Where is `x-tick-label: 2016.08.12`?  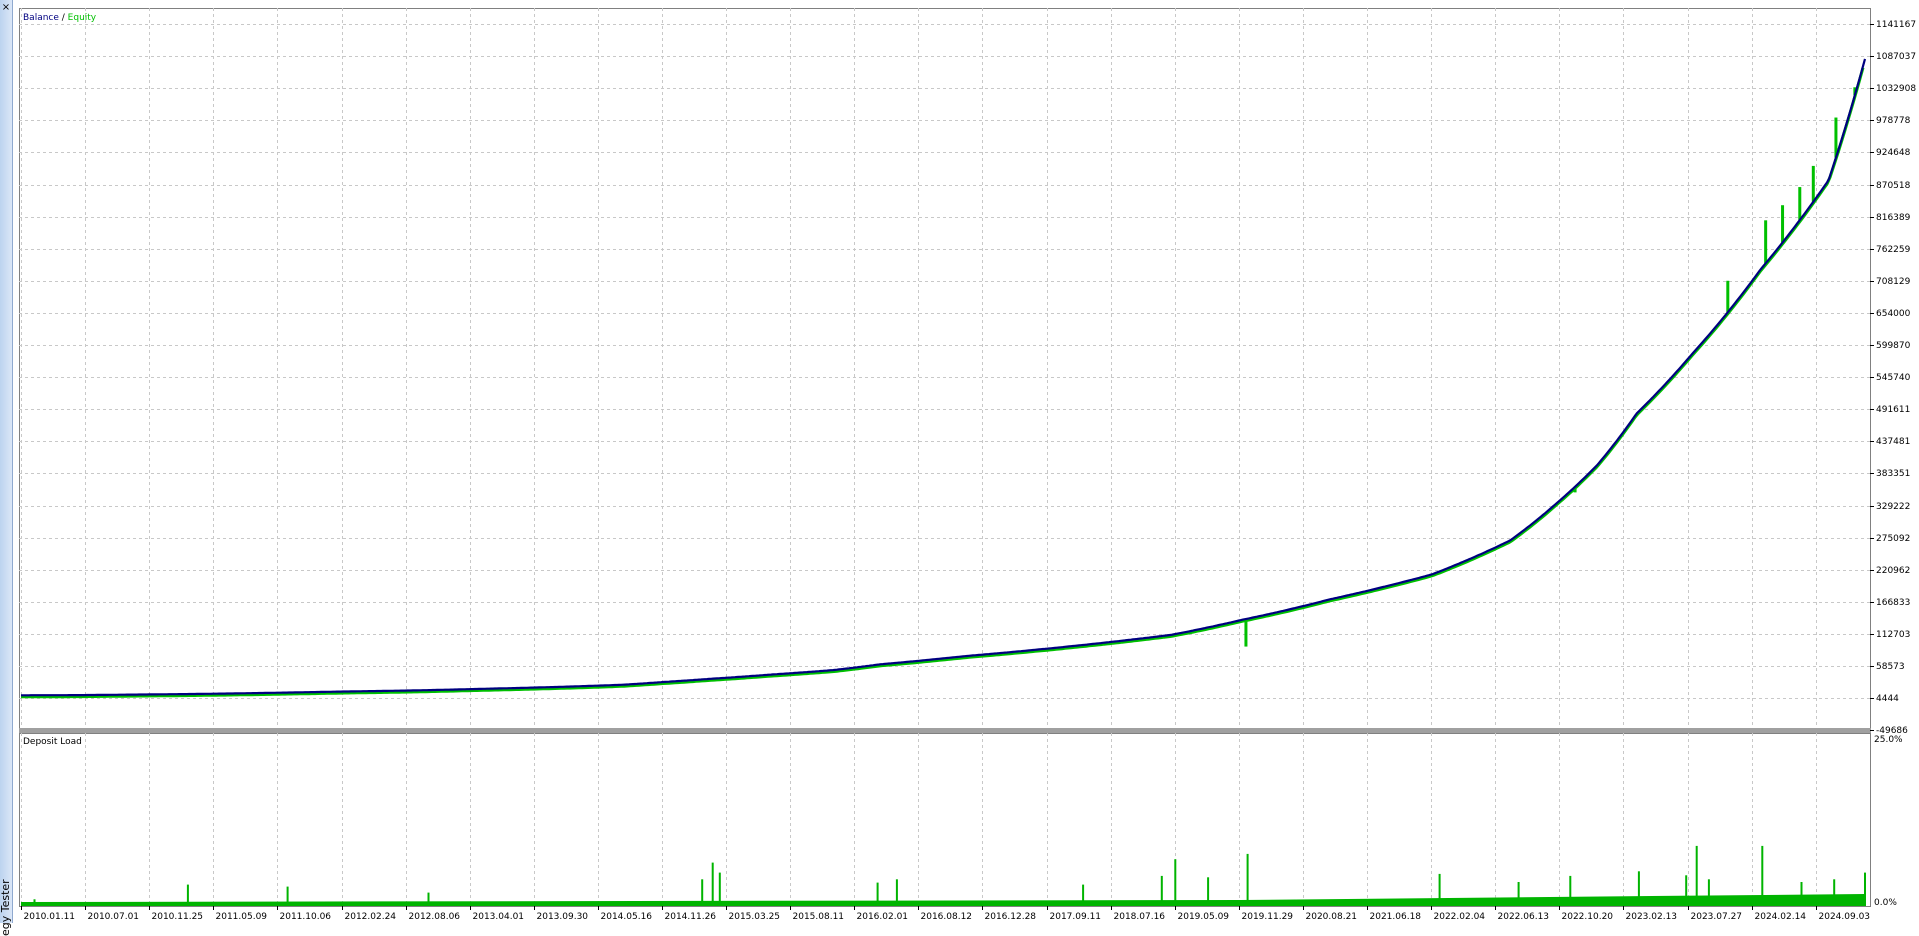 x-tick-label: 2016.08.12 is located at coordinates (947, 917).